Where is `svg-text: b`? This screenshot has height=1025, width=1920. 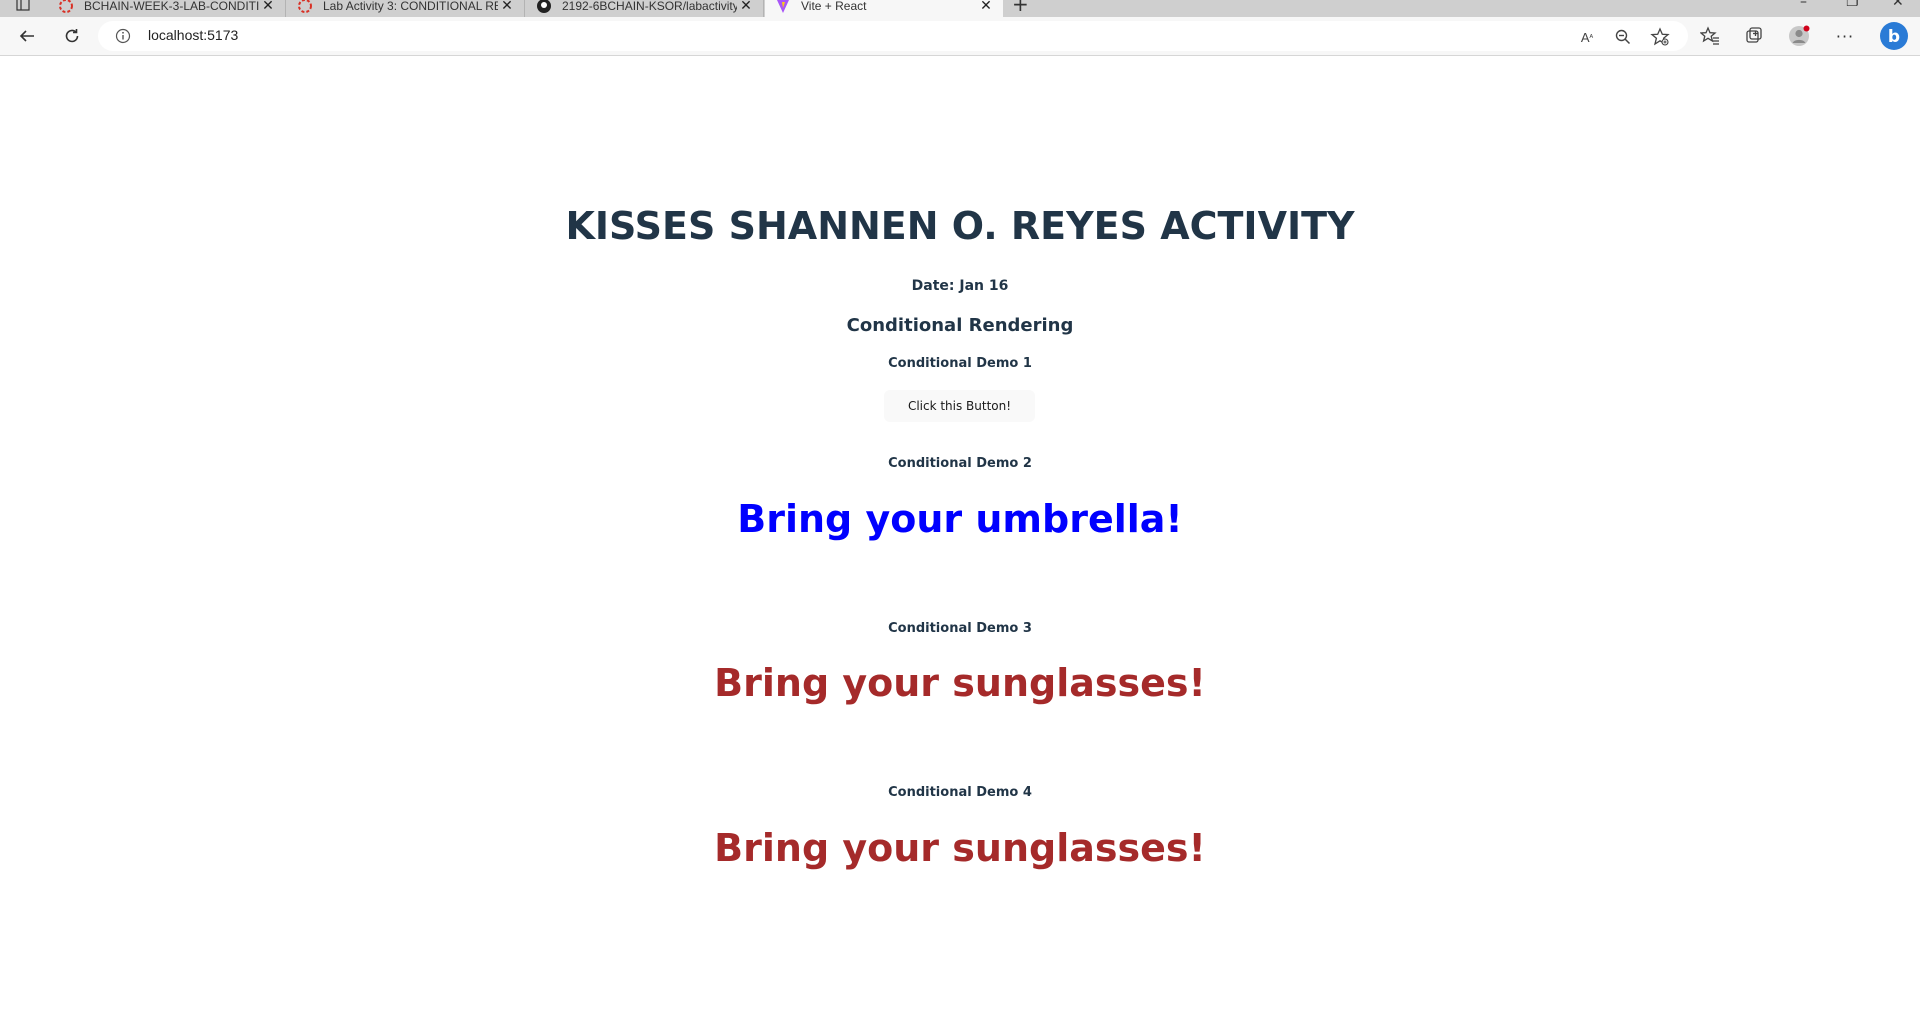 svg-text: b is located at coordinates (1894, 37).